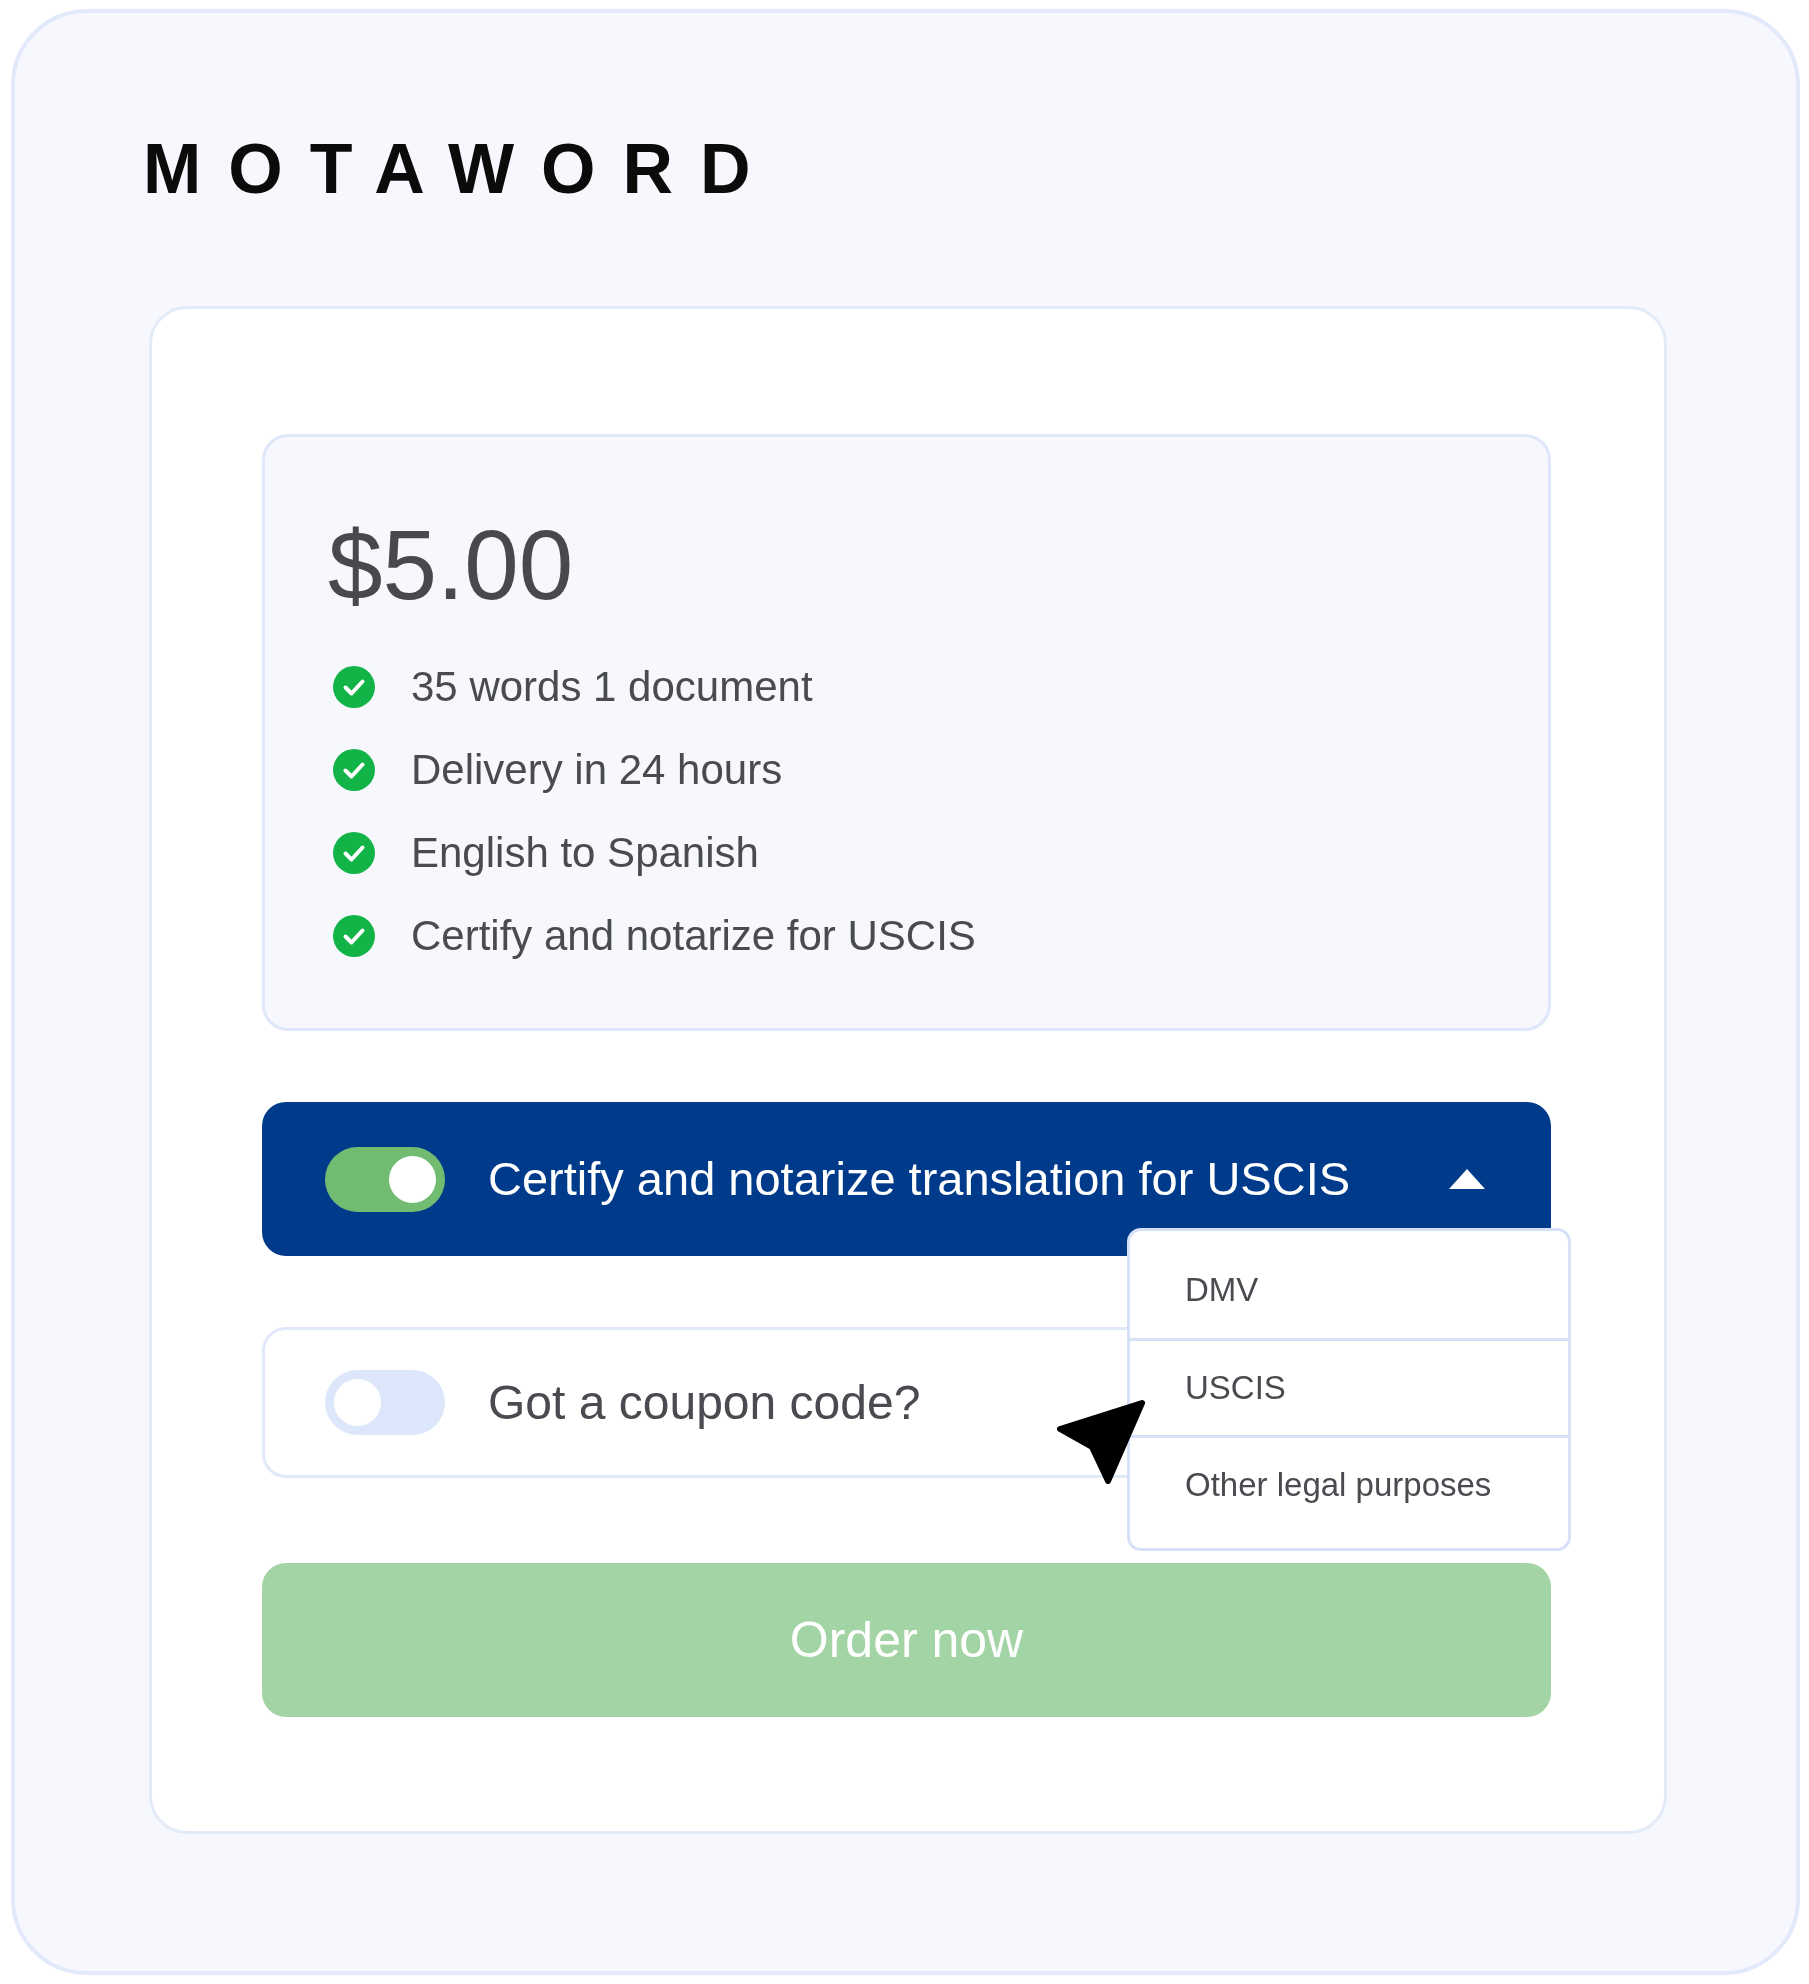 Image resolution: width=1809 pixels, height=1984 pixels. Describe the element at coordinates (597, 769) in the screenshot. I see `feature-text: Delivery in 24 hours` at that location.